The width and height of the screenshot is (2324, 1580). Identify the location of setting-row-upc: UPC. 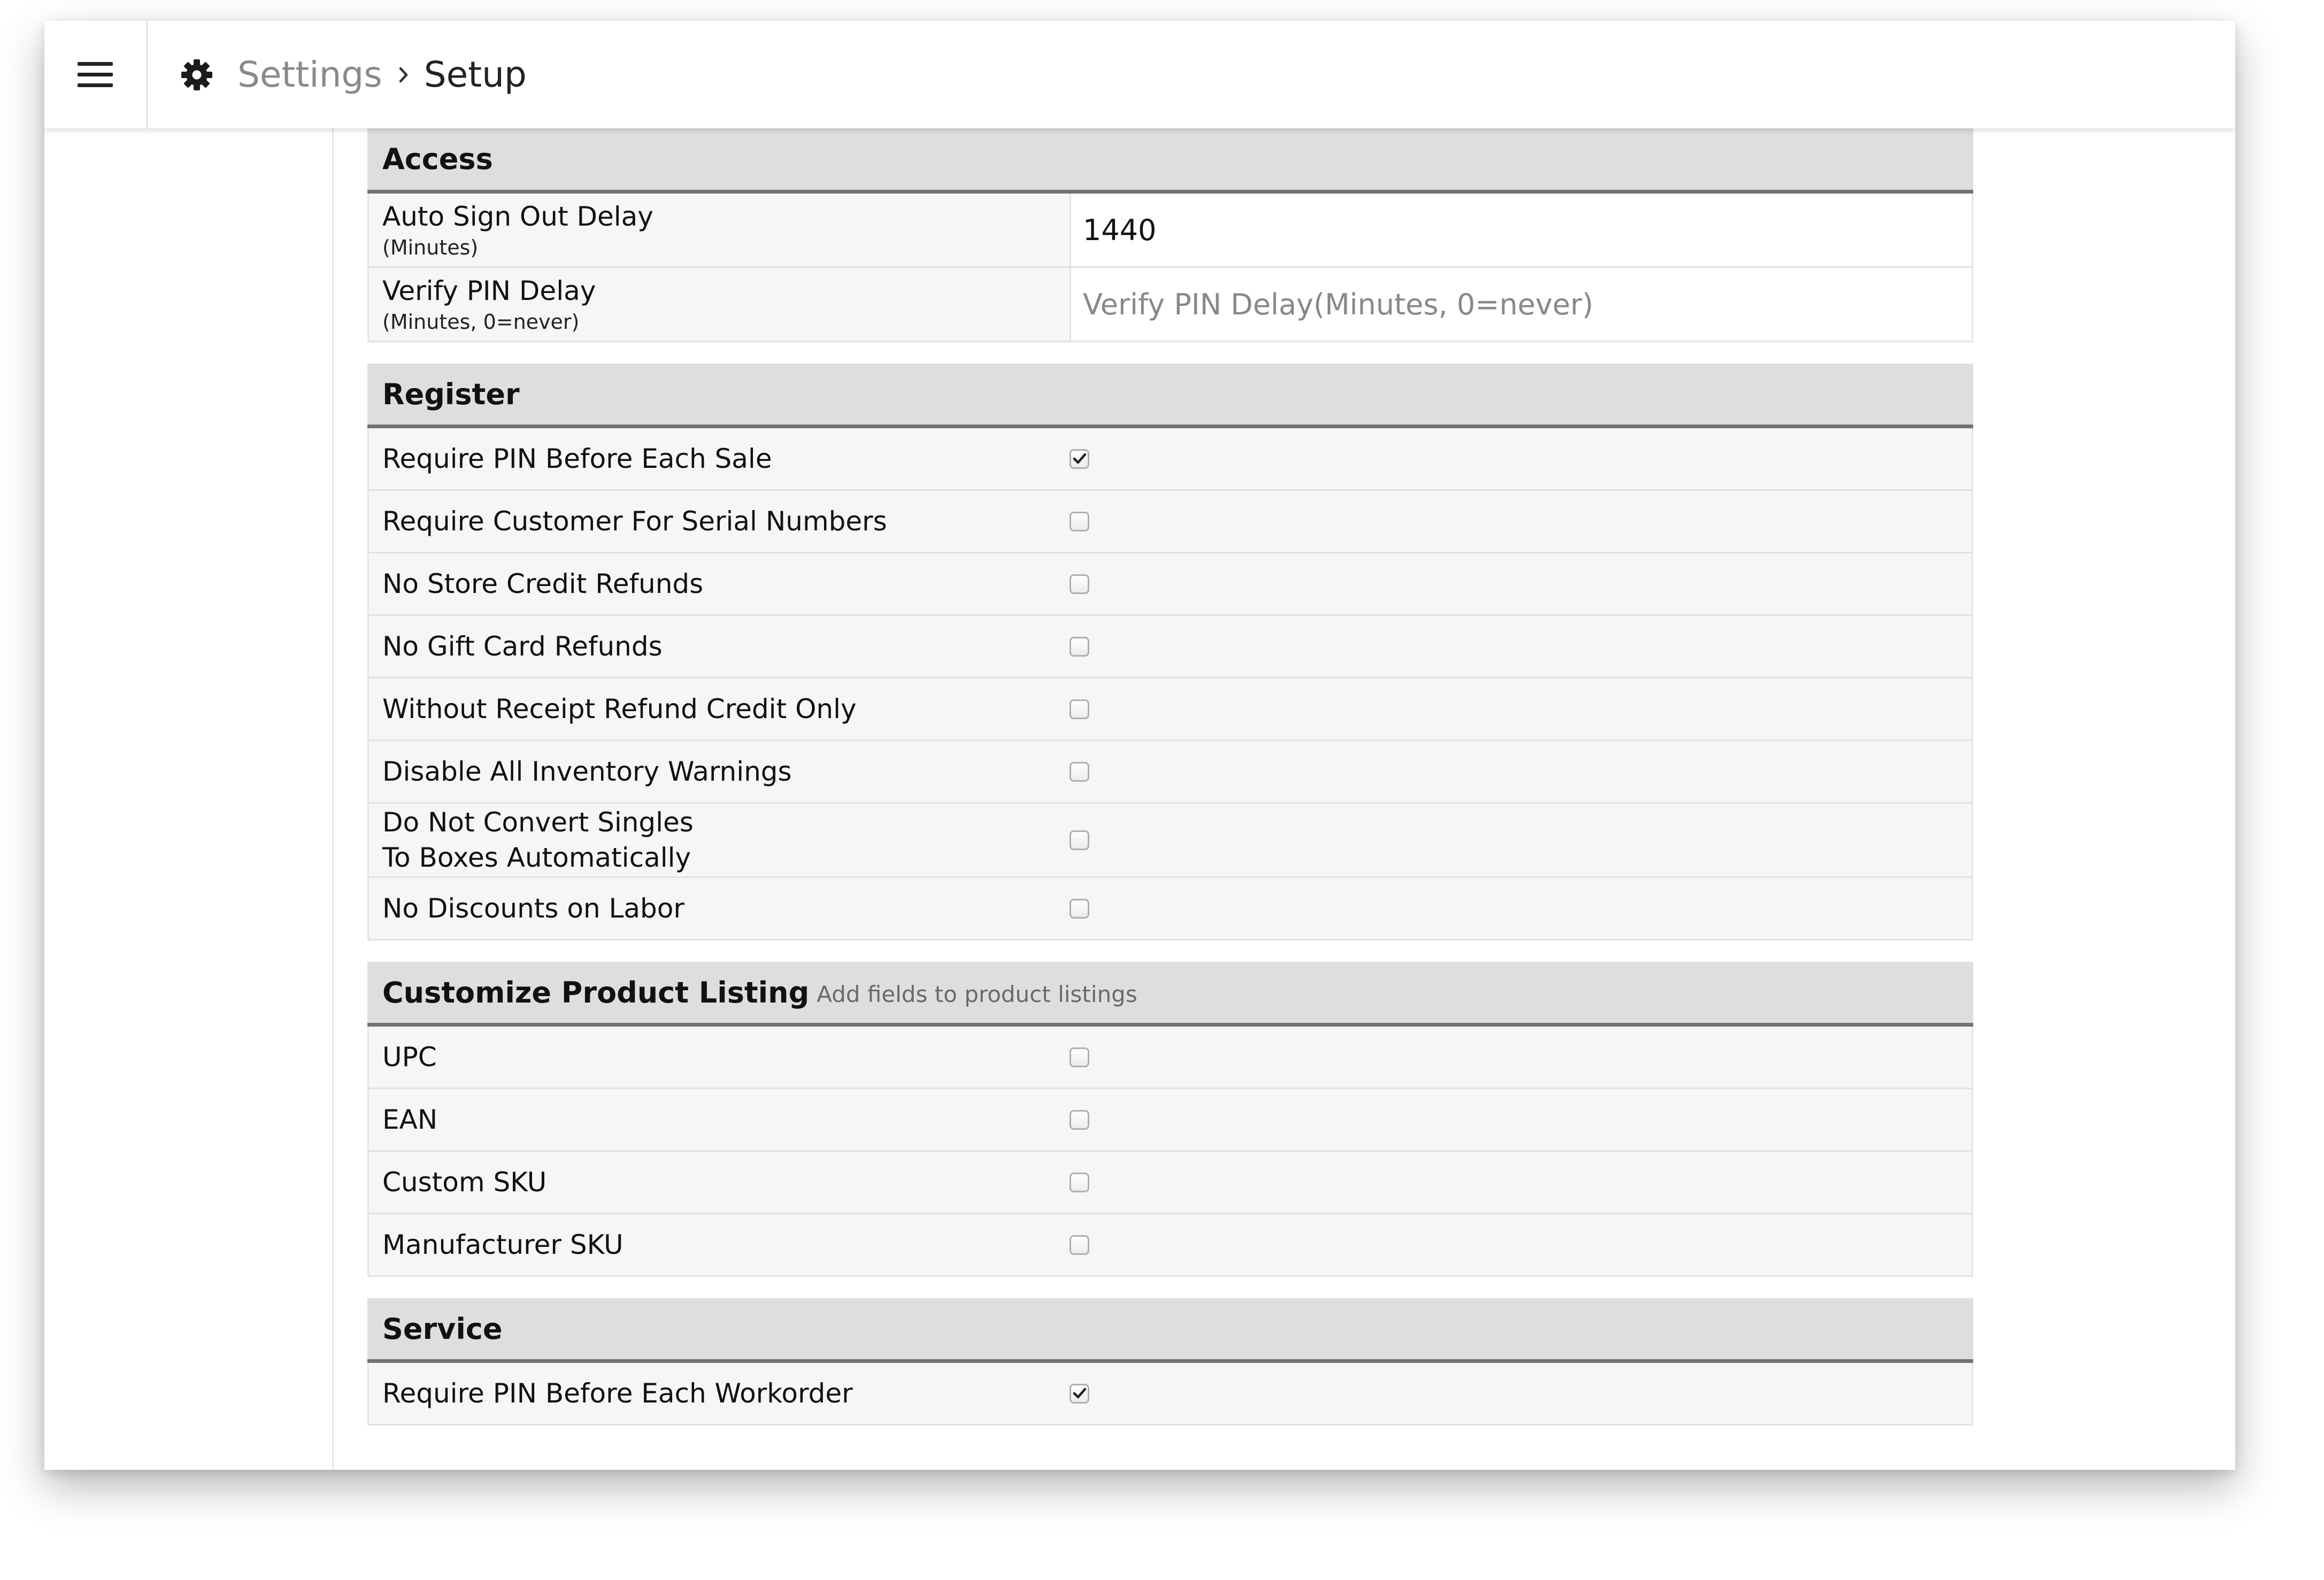
(1170, 1058).